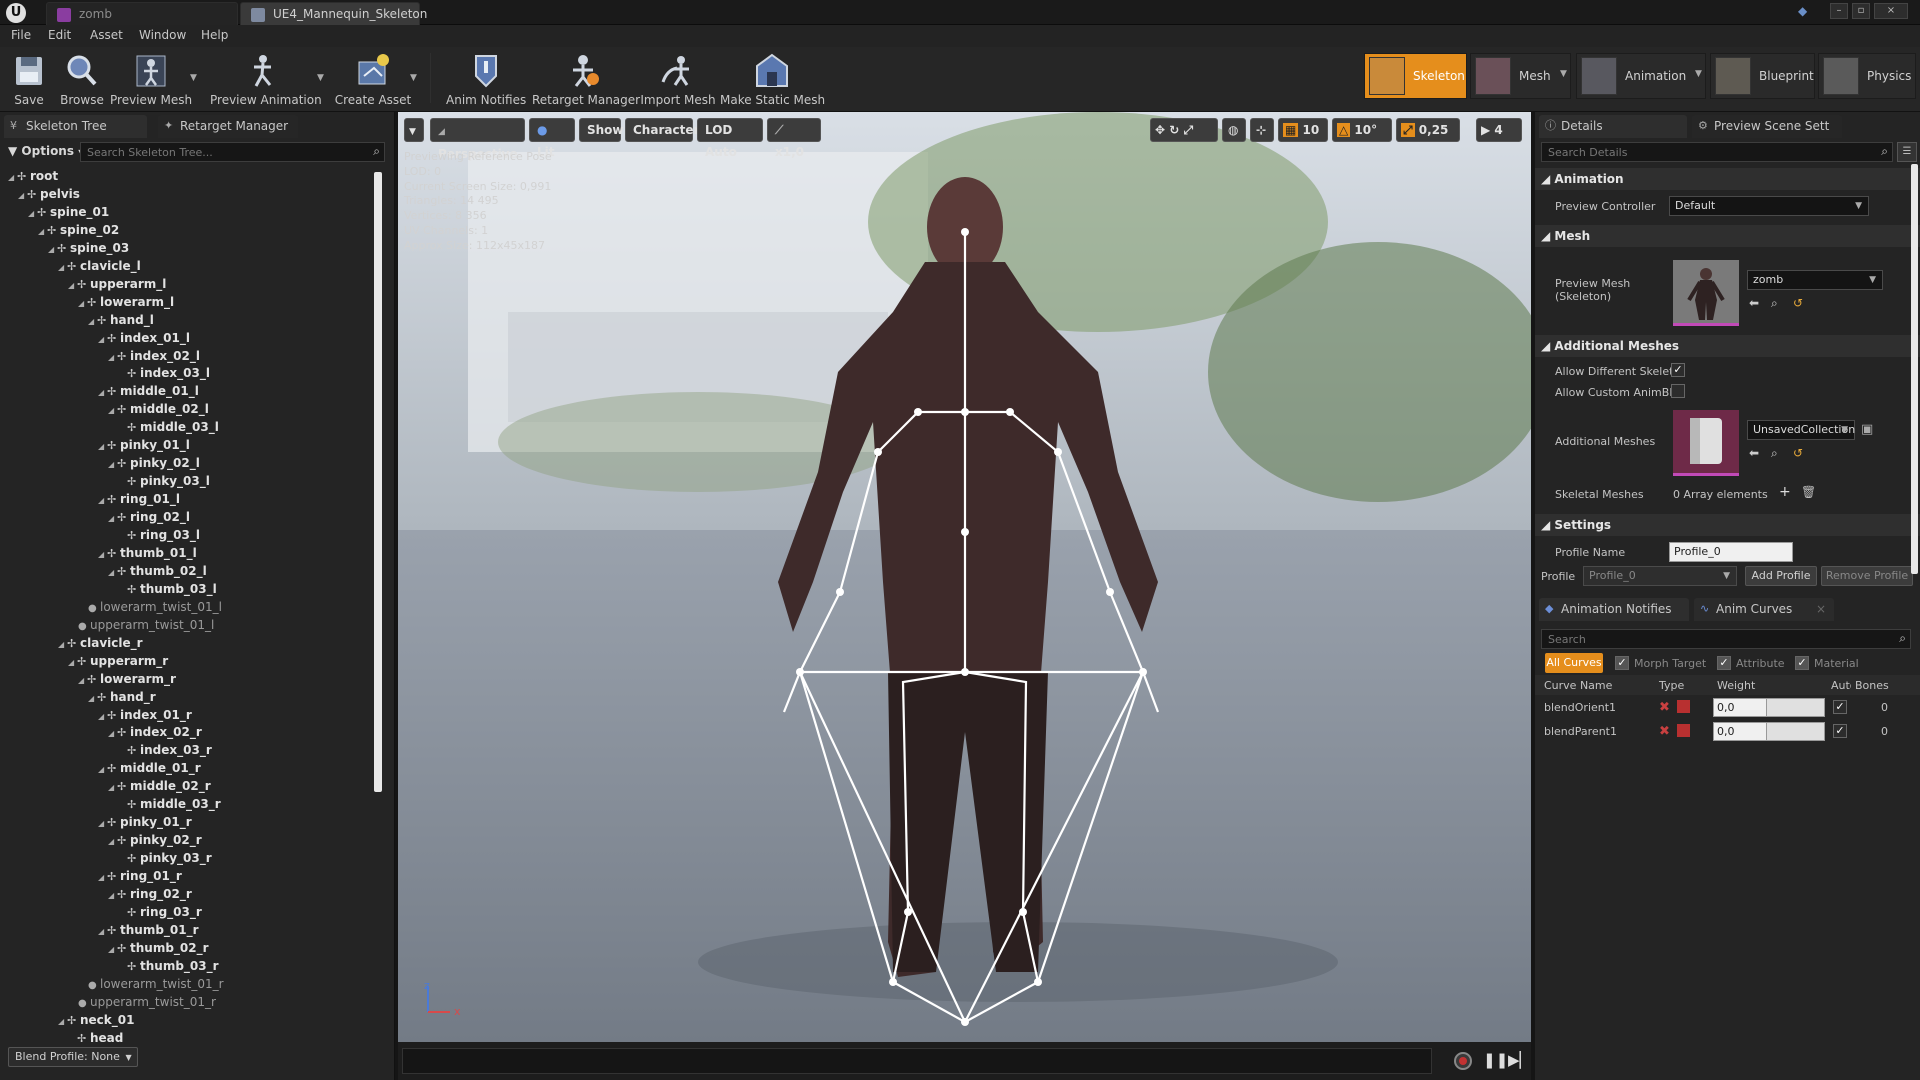 Image resolution: width=1920 pixels, height=1080 pixels. Describe the element at coordinates (1774, 303) in the screenshot. I see `browse-asset-icon: ⌕` at that location.